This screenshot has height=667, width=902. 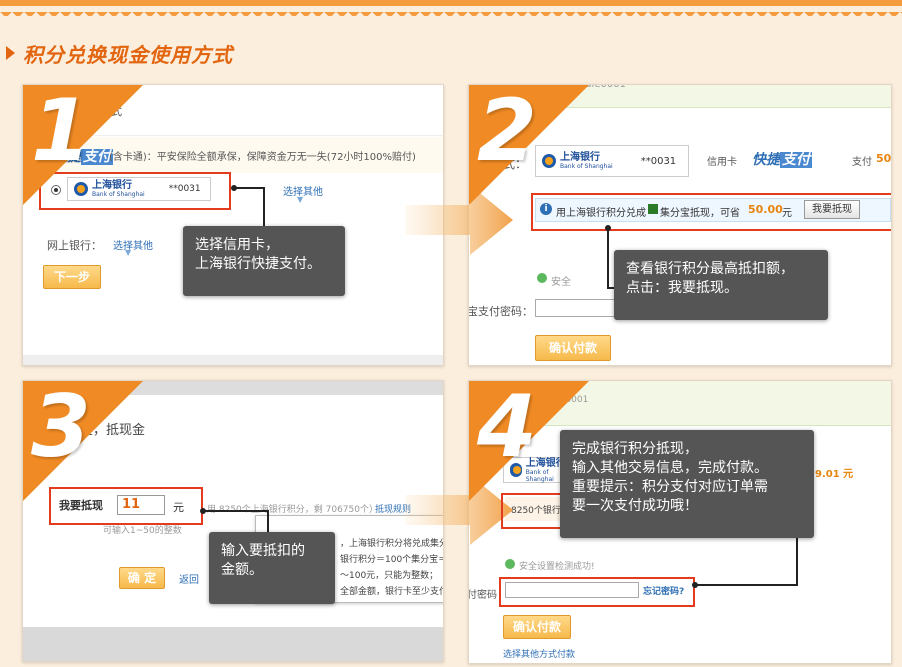 I want to click on title-arrow-icon, so click(x=10, y=53).